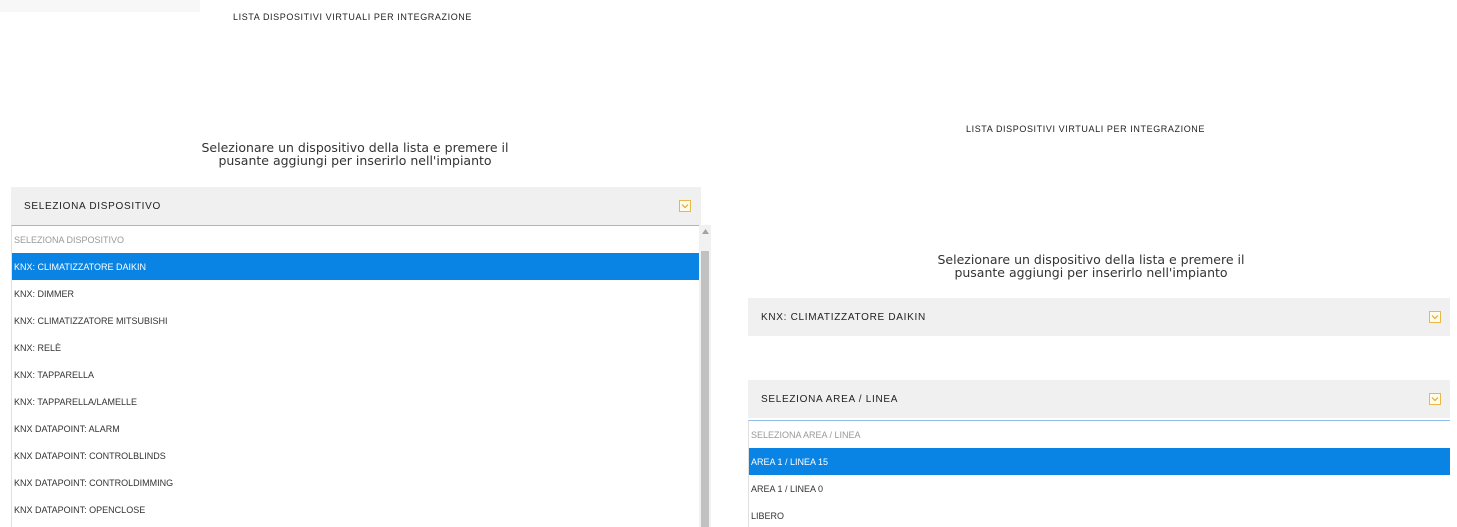 This screenshot has width=1457, height=527. What do you see at coordinates (1099, 514) in the screenshot?
I see `area-line-list-option: LIBERO` at bounding box center [1099, 514].